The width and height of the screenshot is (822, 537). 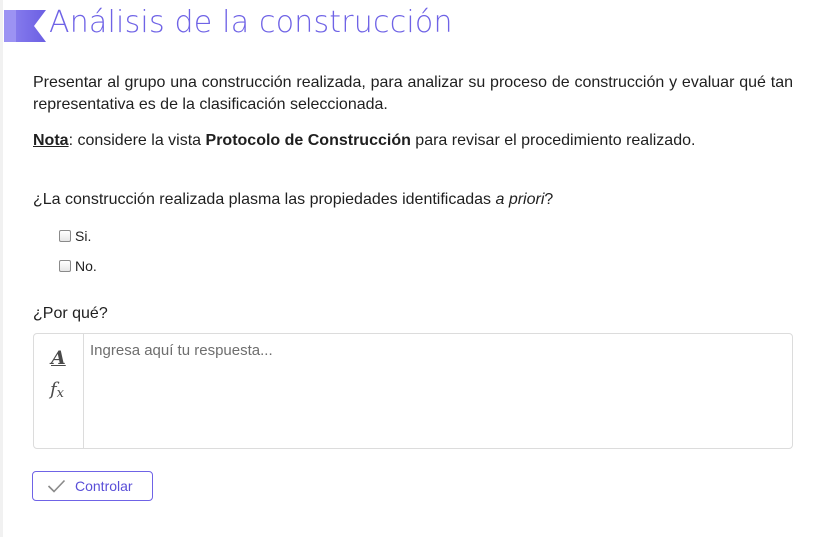 What do you see at coordinates (251, 22) in the screenshot?
I see `page-title: Análisis de la construcción` at bounding box center [251, 22].